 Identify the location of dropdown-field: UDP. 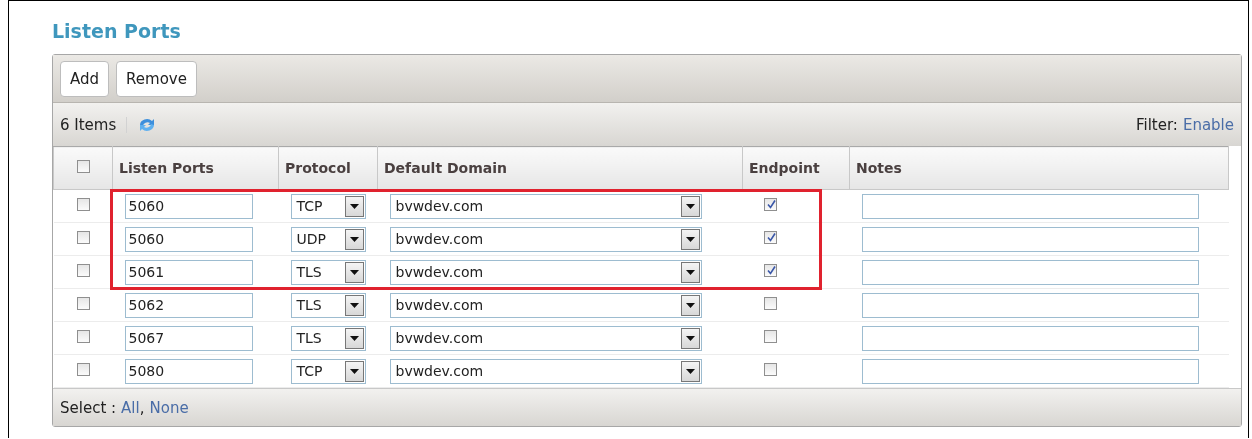
(328, 239).